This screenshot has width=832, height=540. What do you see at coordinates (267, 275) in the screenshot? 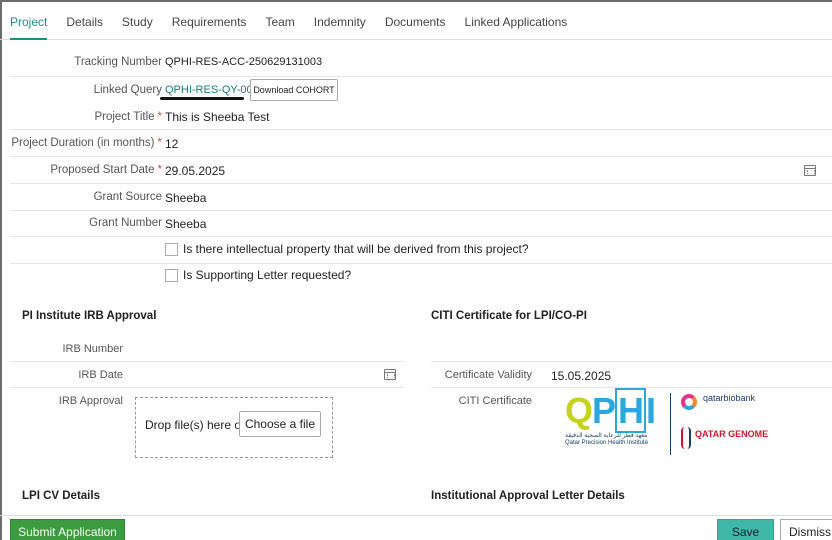
I see `support-letter-label: Is Supporting Letter requested?` at bounding box center [267, 275].